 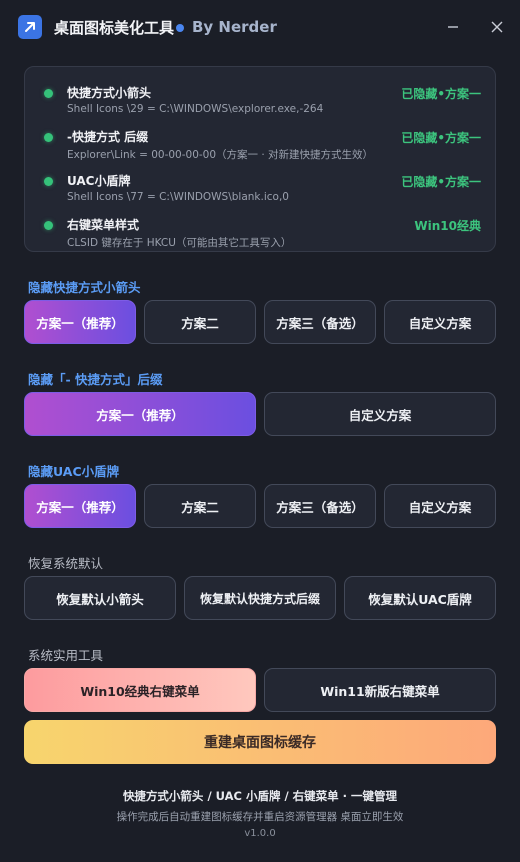 I want to click on uac-scheme2-button: 方案二, so click(x=200, y=506).